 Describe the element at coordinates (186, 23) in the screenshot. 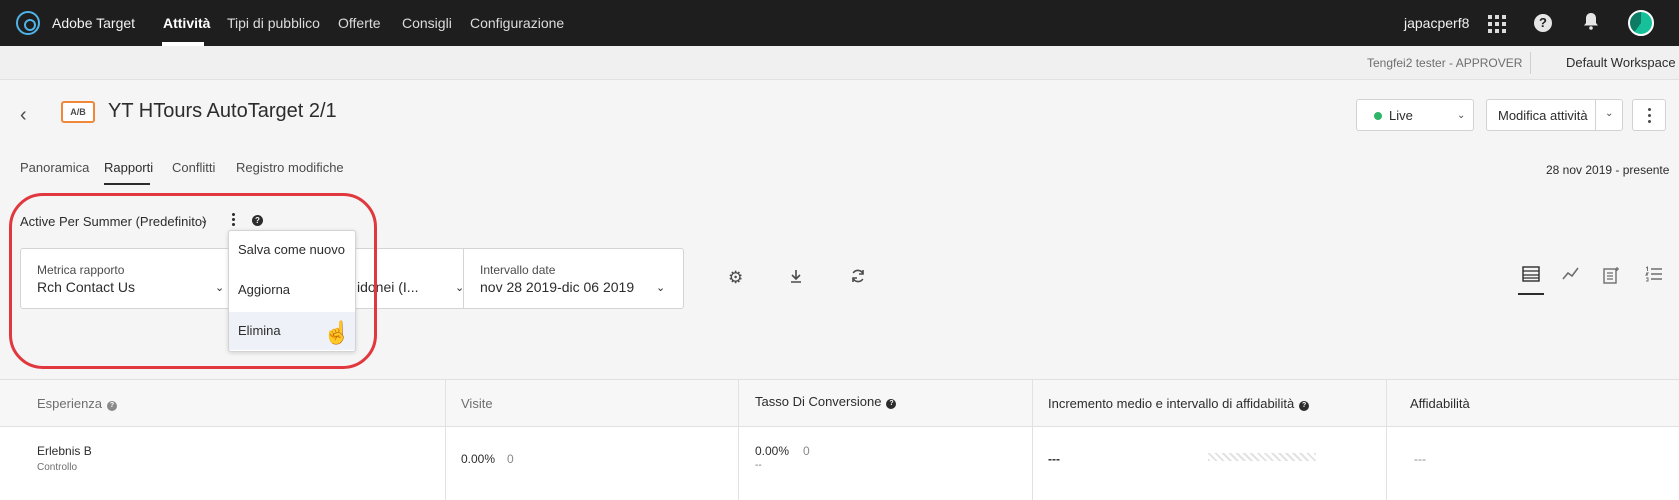

I see `nav-item-attivita: Attività` at that location.